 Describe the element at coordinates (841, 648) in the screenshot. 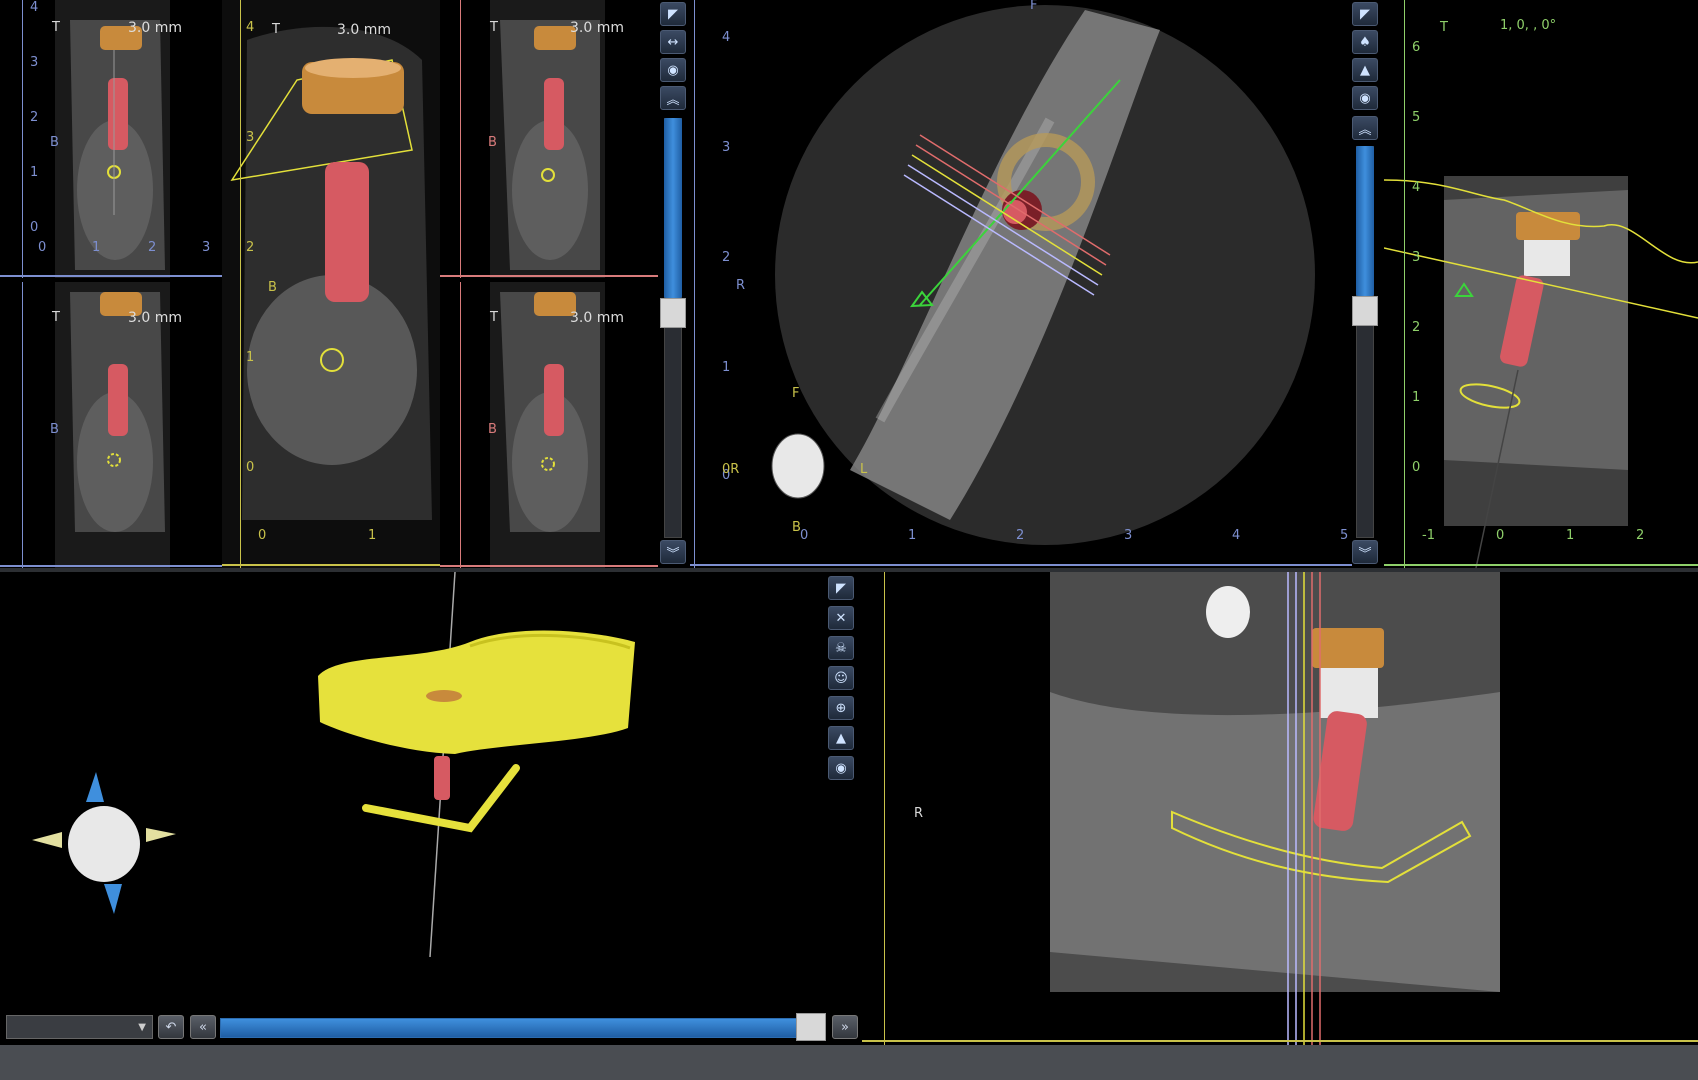

I see `skull-icon: ☠` at that location.